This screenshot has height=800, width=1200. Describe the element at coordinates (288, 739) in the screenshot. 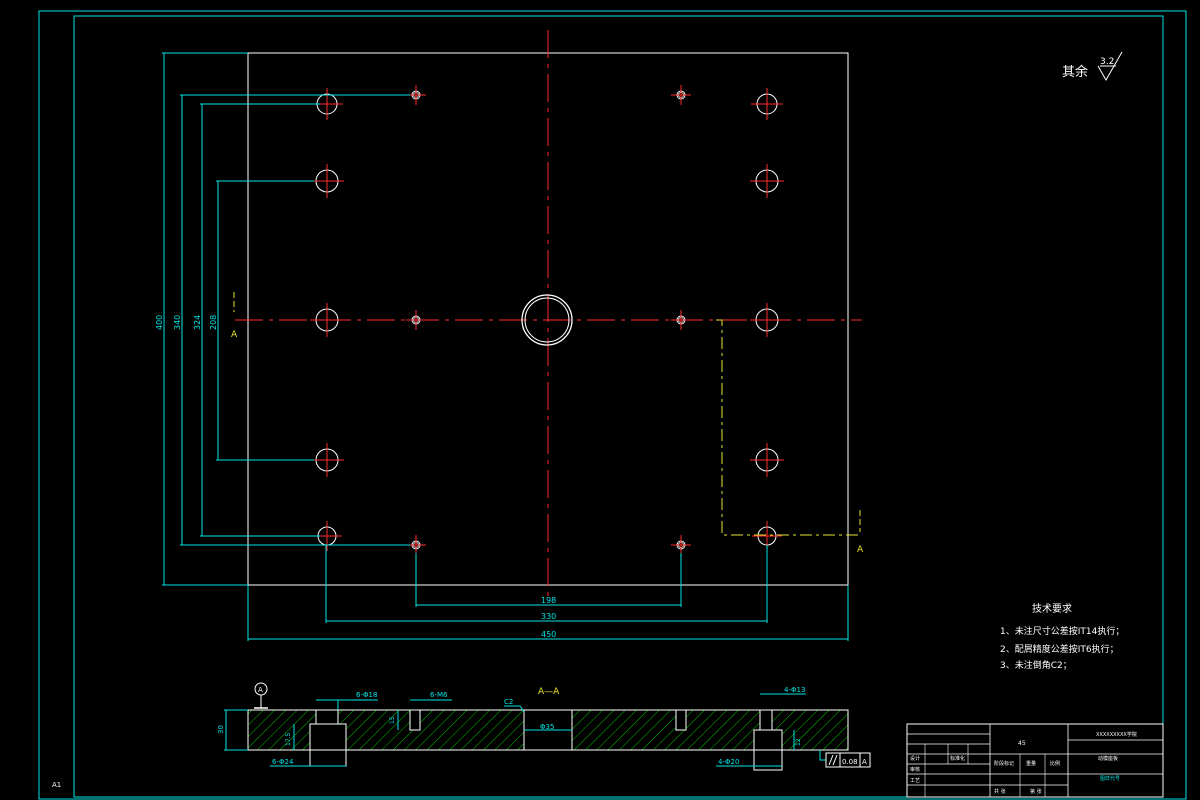

I see `dim-text-17-5: 17.5` at that location.